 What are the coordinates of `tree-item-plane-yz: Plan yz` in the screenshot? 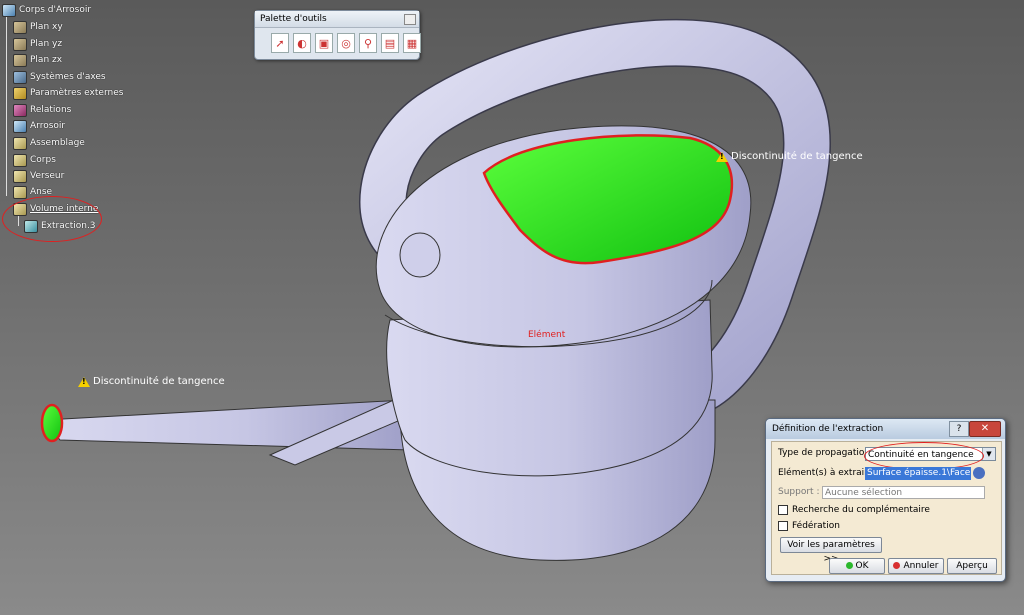 It's located at (37, 44).